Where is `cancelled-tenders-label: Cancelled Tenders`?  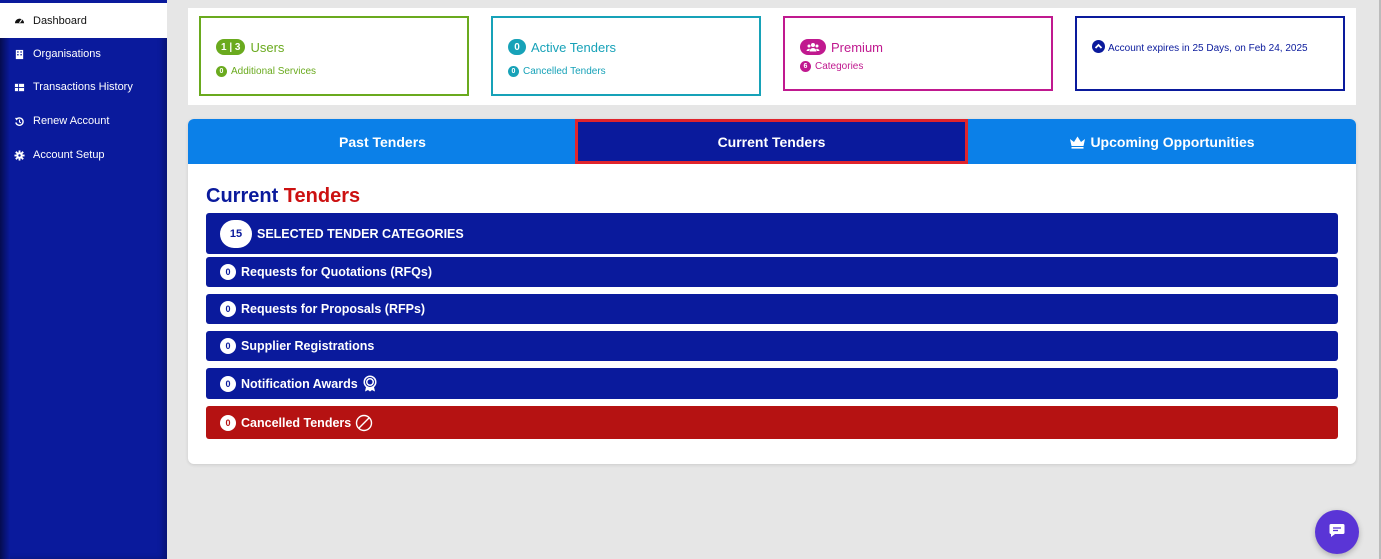 cancelled-tenders-label: Cancelled Tenders is located at coordinates (564, 71).